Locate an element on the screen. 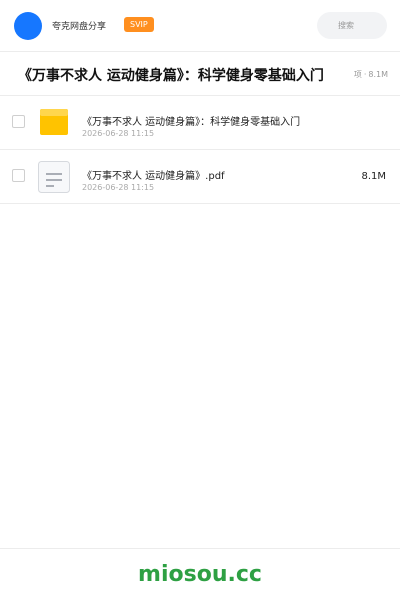 The height and width of the screenshot is (600, 400). file-size: 8.1M is located at coordinates (373, 176).